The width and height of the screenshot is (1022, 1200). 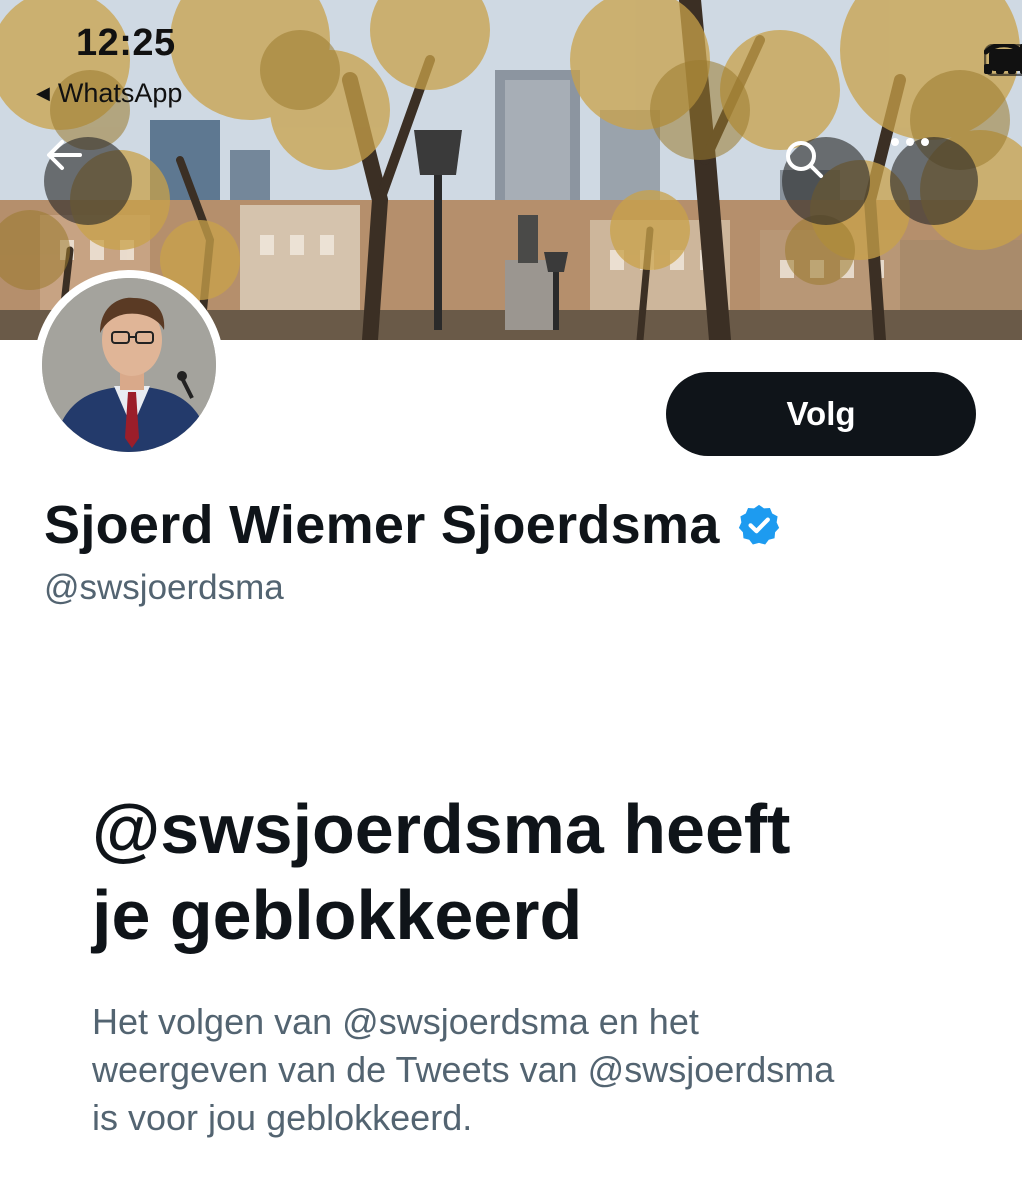 I want to click on battery-icon, so click(x=1003, y=60).